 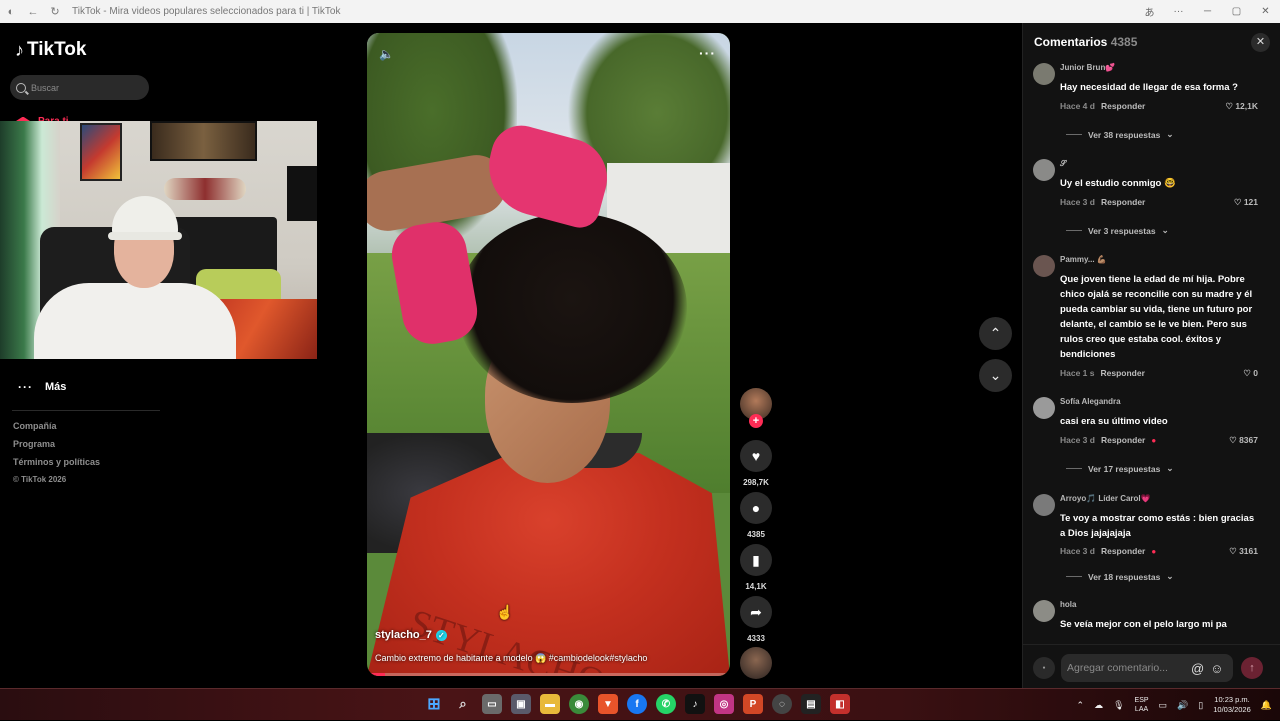 What do you see at coordinates (1118, 705) in the screenshot?
I see `microphone-icon: 🎙` at bounding box center [1118, 705].